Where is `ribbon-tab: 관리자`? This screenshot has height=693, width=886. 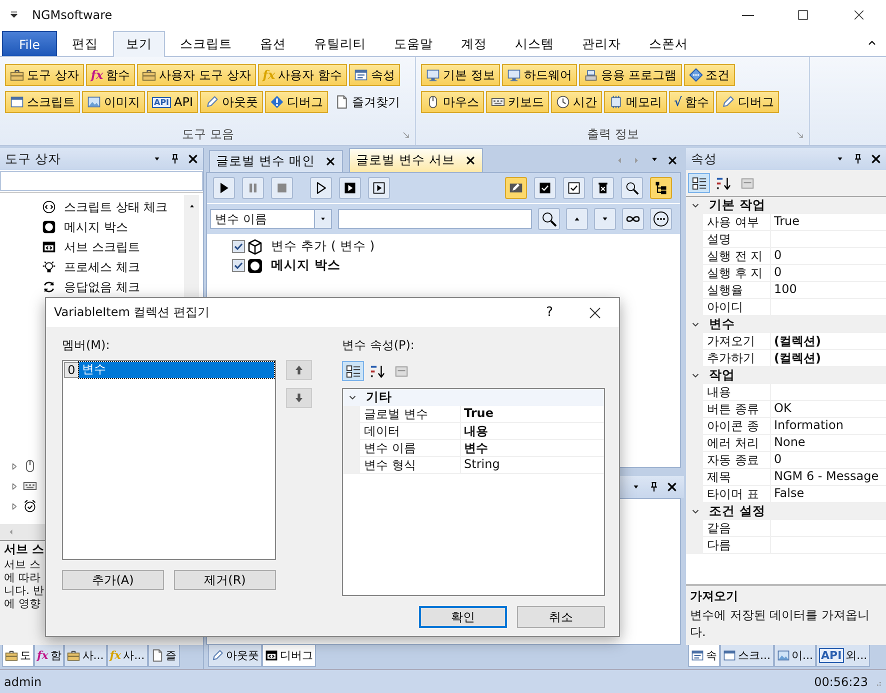
ribbon-tab: 관리자 is located at coordinates (601, 43).